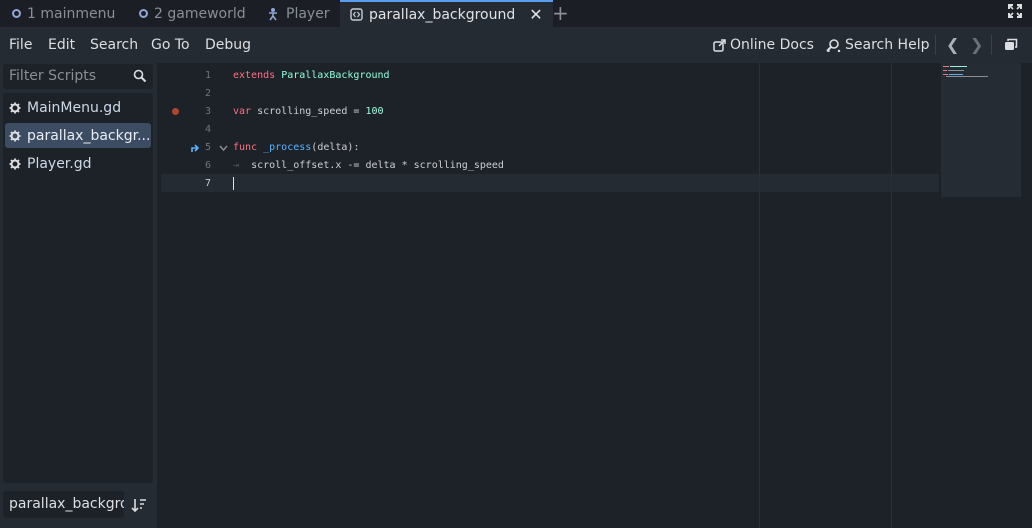  I want to click on script-icon, so click(356, 14).